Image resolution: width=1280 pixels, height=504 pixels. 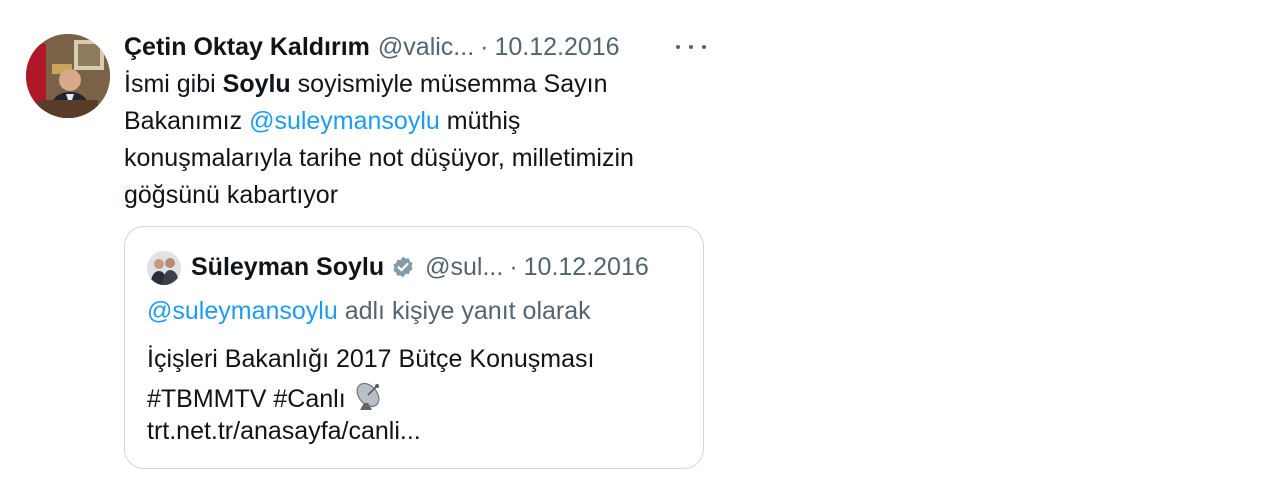 What do you see at coordinates (366, 84) in the screenshot?
I see `tweet-text-line: İsmi gibi Soylu soyismiyle müsemma Sayın` at bounding box center [366, 84].